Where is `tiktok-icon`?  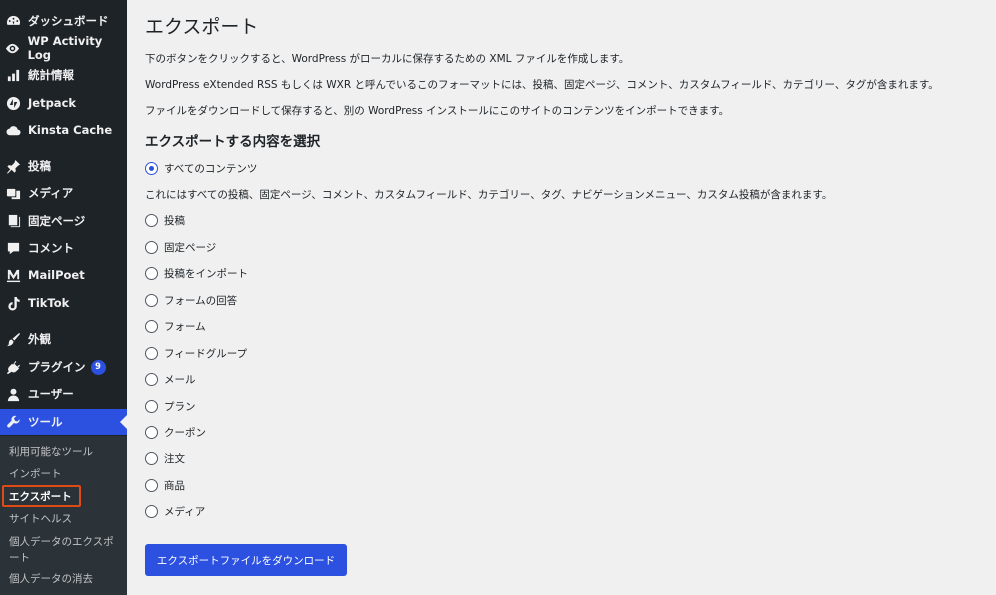 tiktok-icon is located at coordinates (13, 303).